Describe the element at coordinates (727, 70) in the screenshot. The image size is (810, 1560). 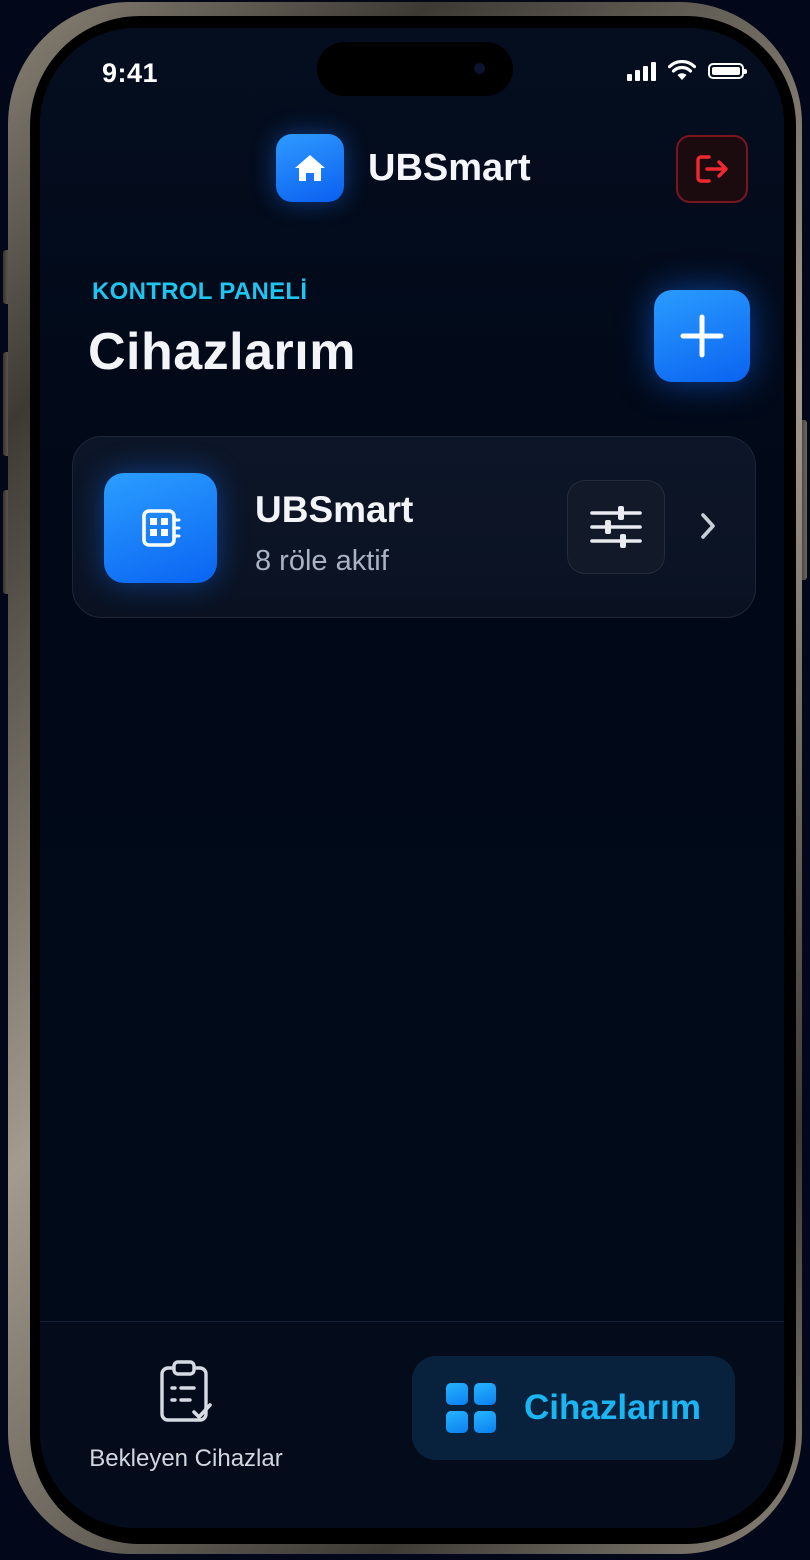
I see `battery-icon` at that location.